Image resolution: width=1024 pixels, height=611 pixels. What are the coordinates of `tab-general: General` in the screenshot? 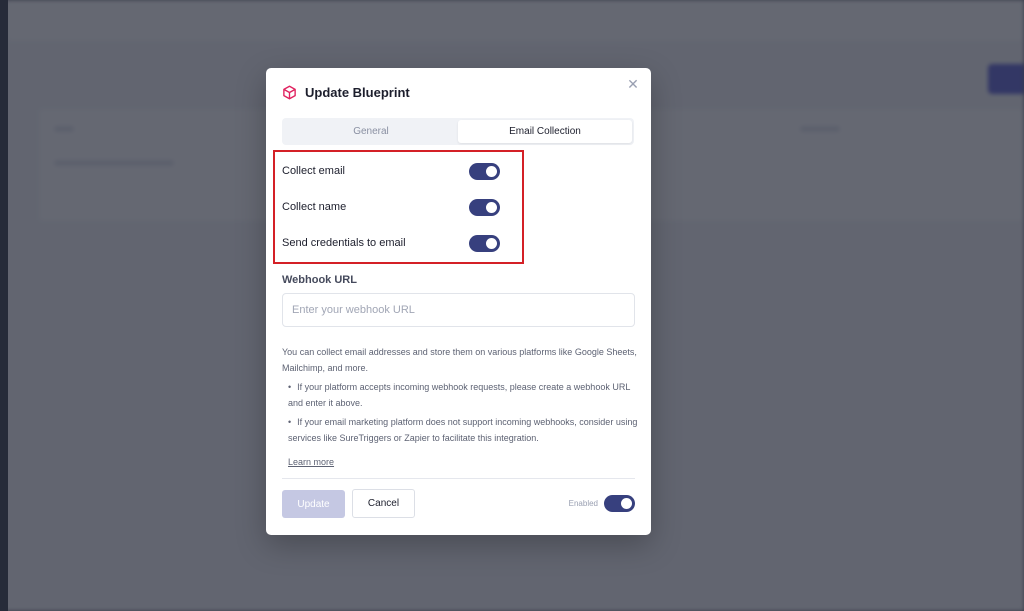 It's located at (371, 131).